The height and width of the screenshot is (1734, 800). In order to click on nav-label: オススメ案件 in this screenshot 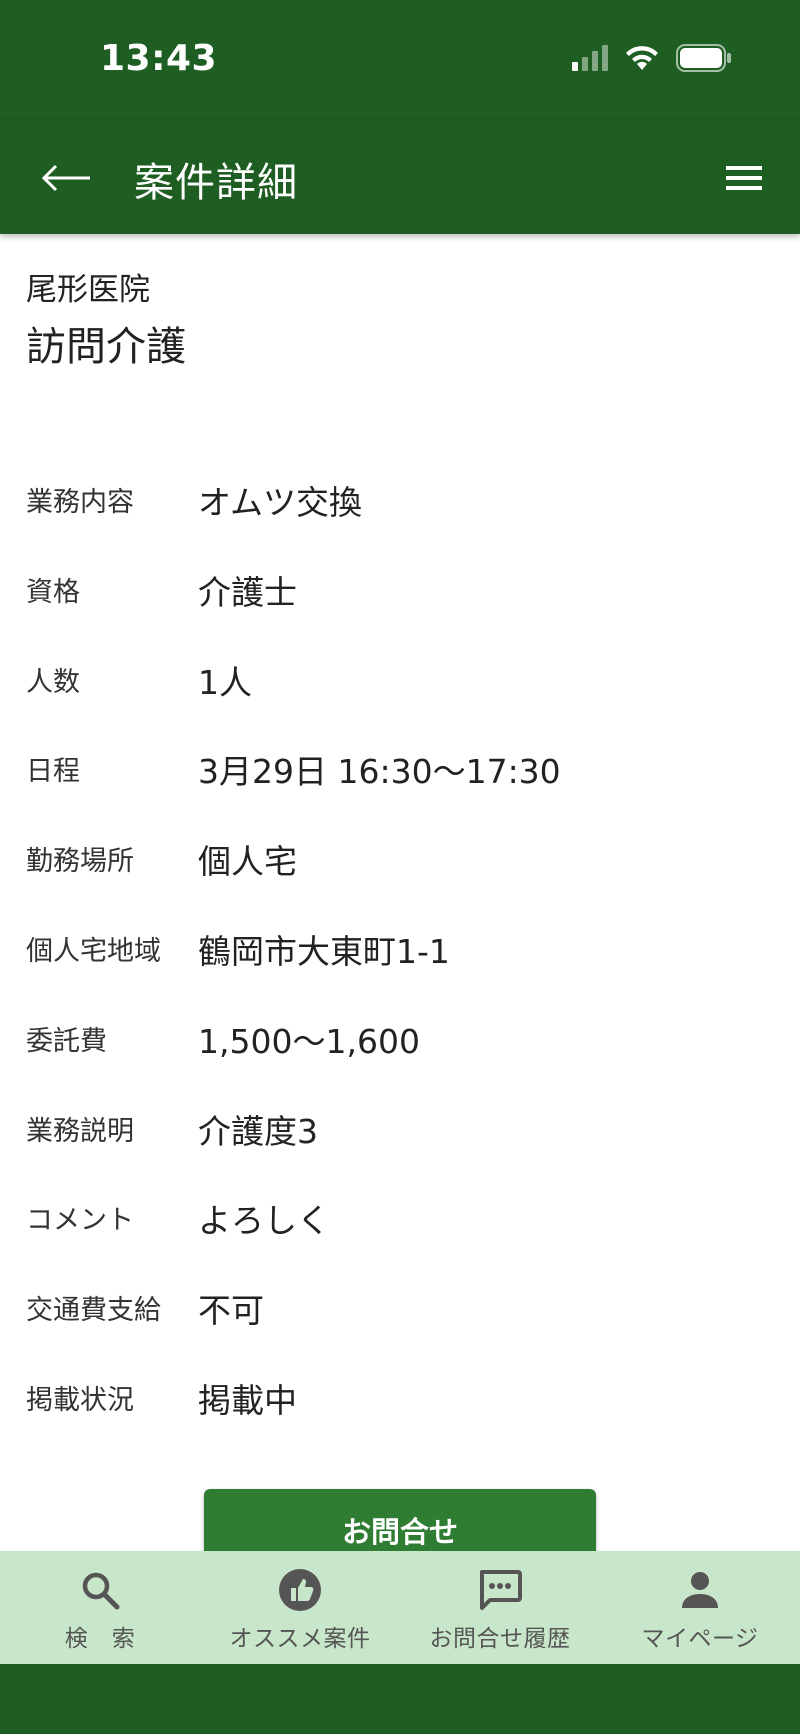, I will do `click(300, 1639)`.